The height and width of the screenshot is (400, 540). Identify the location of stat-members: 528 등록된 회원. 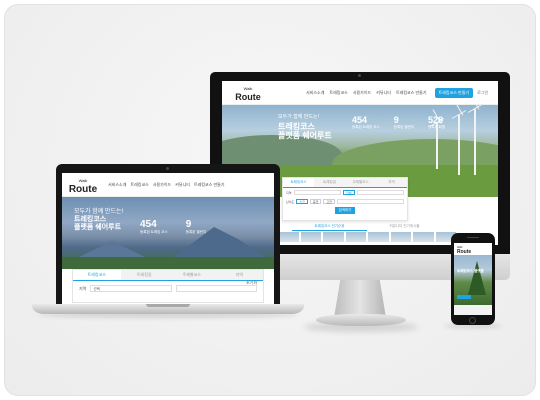
(436, 122).